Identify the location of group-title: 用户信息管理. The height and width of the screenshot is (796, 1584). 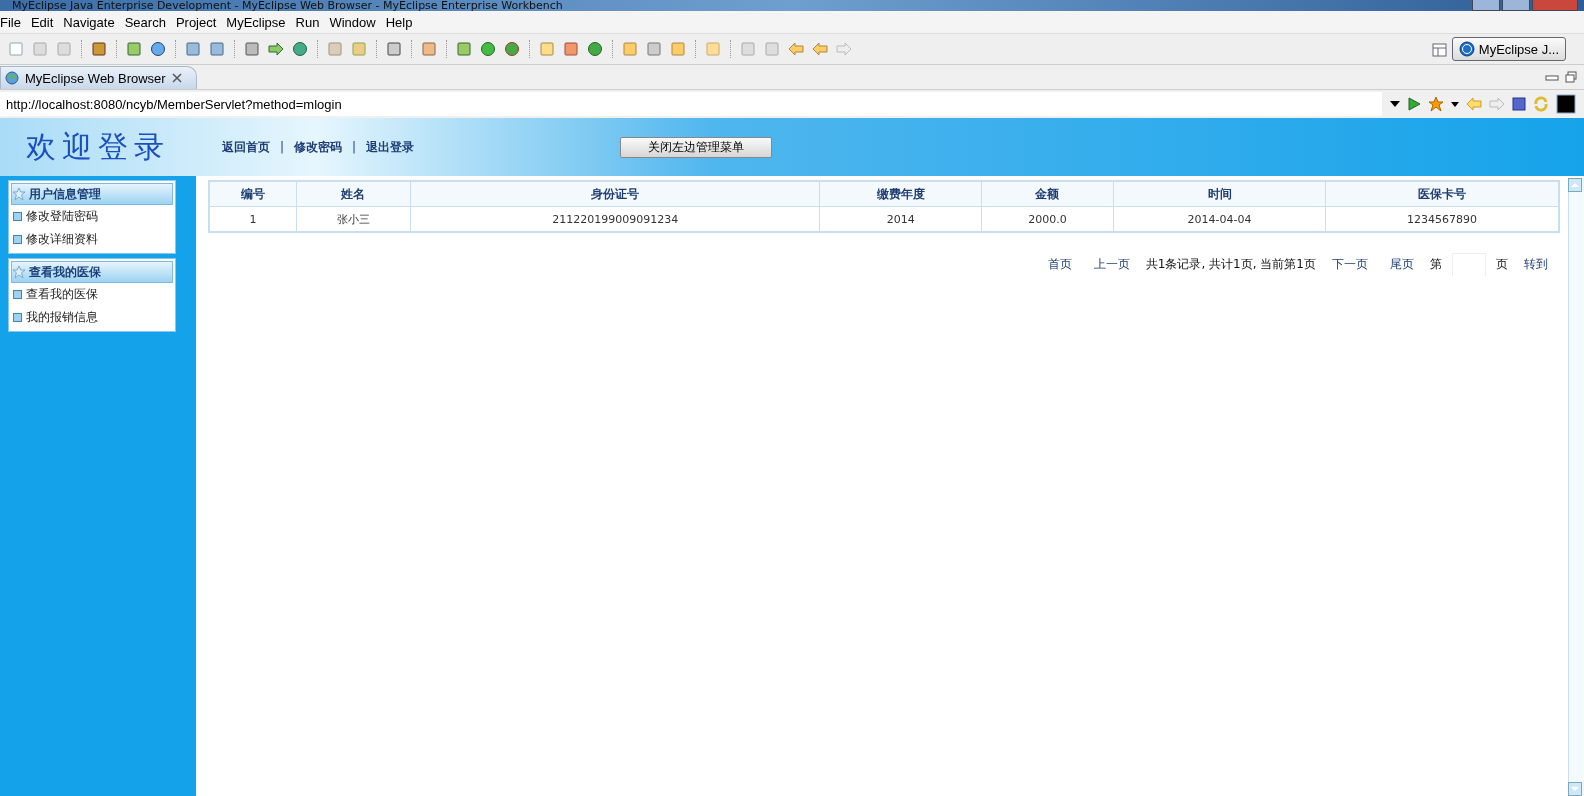
(65, 194).